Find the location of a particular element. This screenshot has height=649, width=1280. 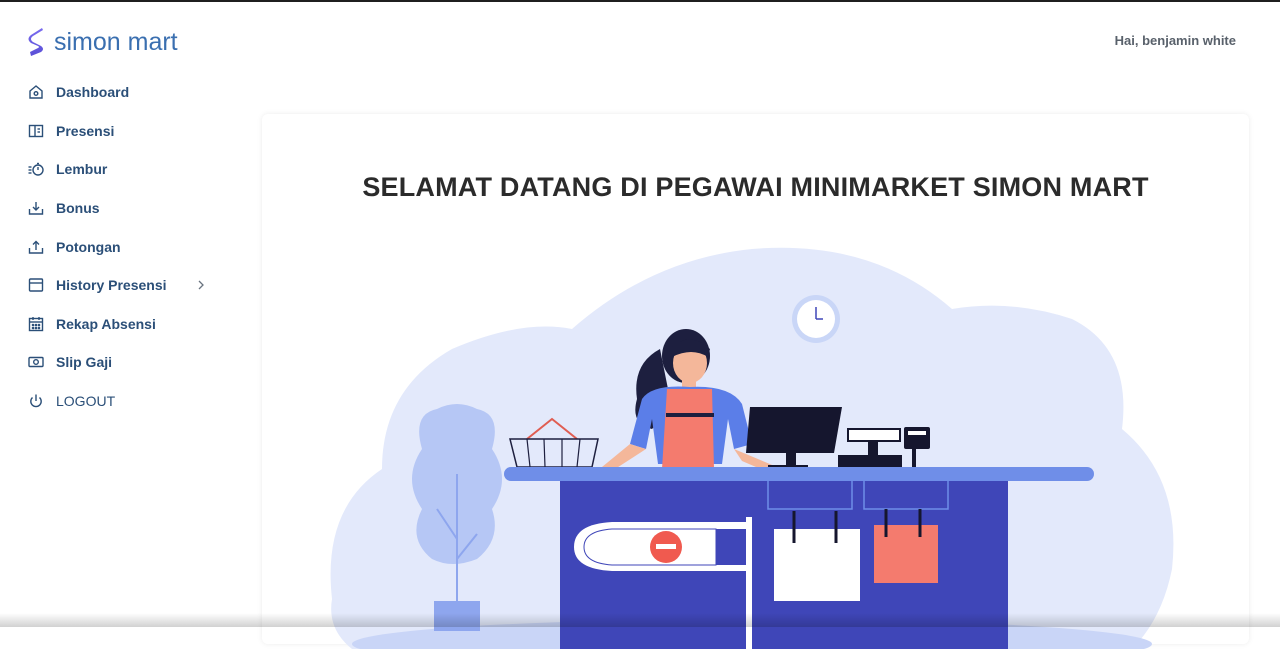

sidebar-item-dashboard: Dashboard is located at coordinates (126, 92).